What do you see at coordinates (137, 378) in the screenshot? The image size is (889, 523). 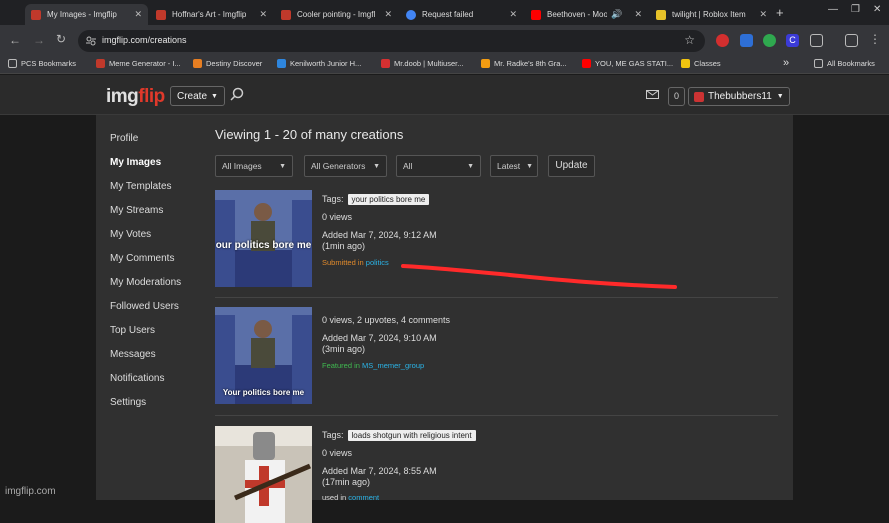 I see `sidebar-item-notifications: Notifications` at bounding box center [137, 378].